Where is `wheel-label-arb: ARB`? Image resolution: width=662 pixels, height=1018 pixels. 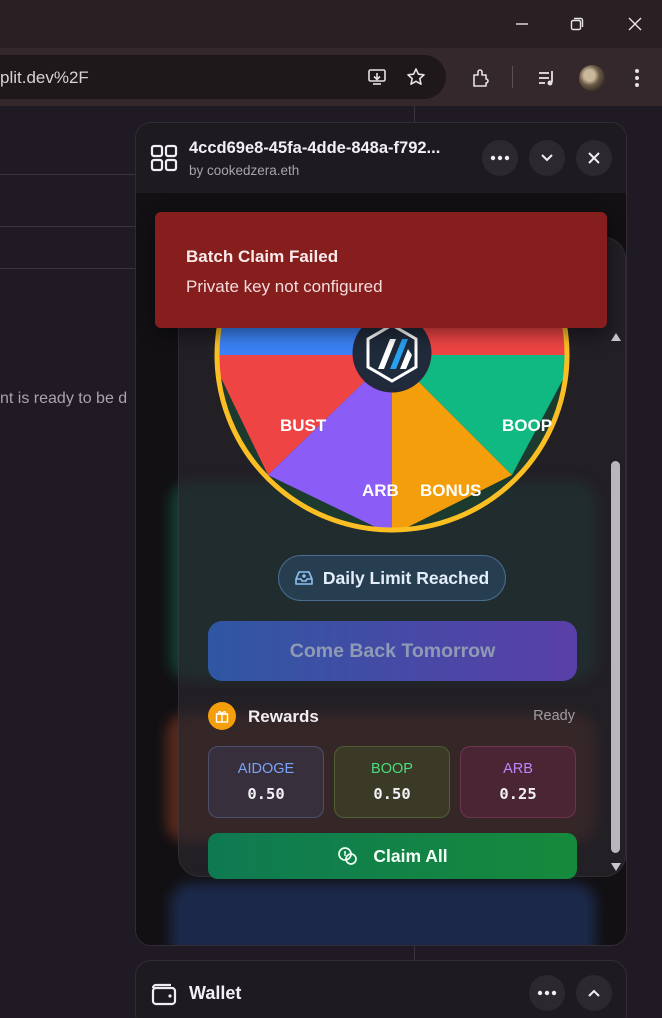 wheel-label-arb: ARB is located at coordinates (380, 490).